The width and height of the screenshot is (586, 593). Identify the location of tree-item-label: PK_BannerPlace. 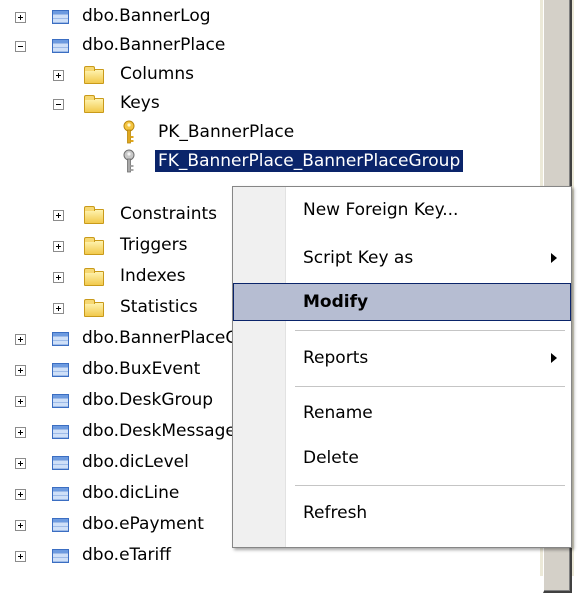
(226, 132).